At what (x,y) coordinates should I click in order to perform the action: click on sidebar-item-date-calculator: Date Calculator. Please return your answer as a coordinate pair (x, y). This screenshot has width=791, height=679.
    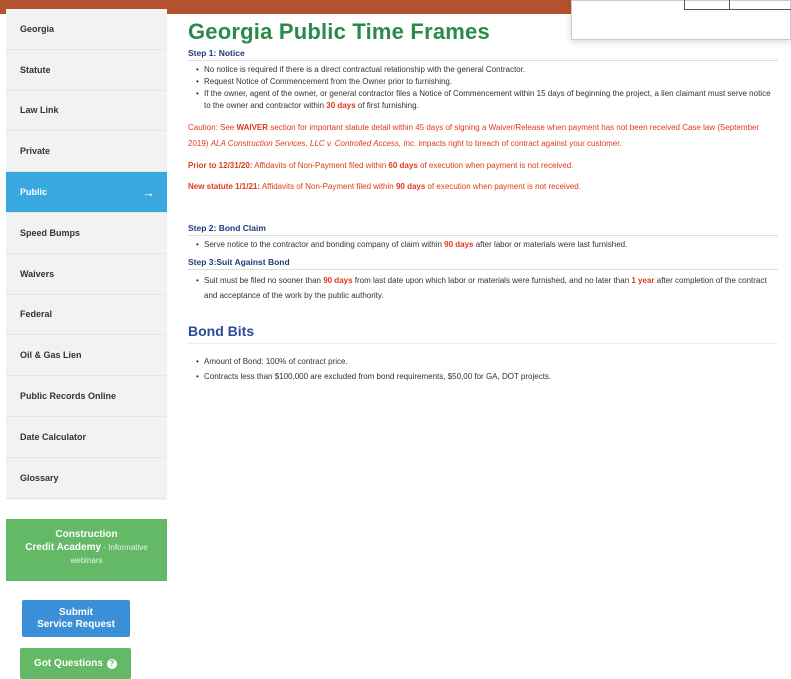
    Looking at the image, I should click on (86, 437).